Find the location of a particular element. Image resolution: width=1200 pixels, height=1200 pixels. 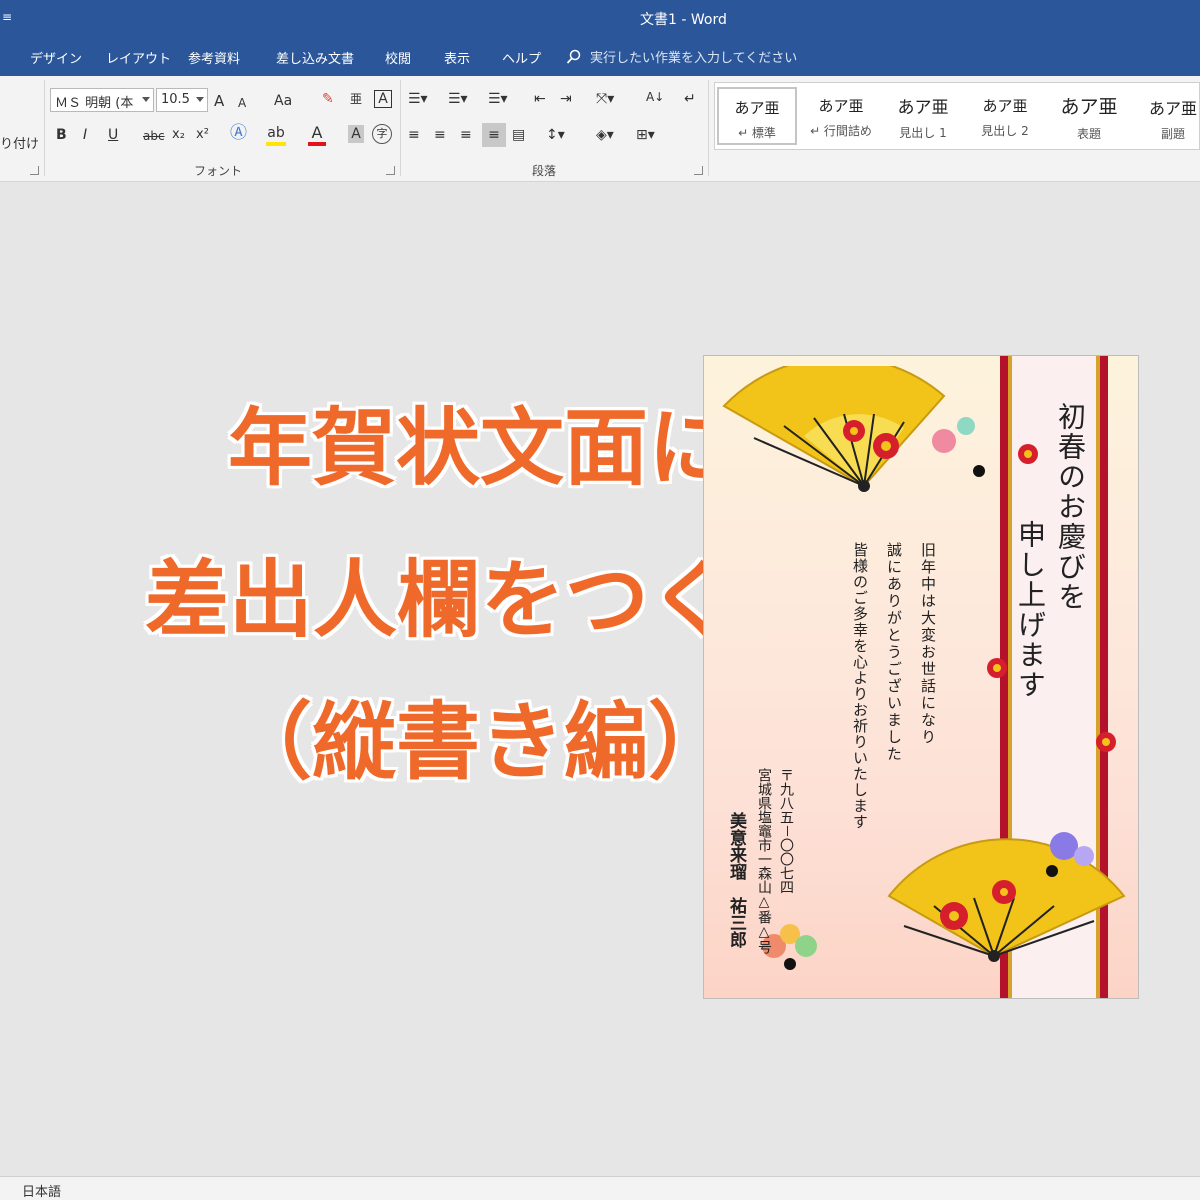

sender-names: 美意来瑠 祐三郎 is located at coordinates (736, 880).